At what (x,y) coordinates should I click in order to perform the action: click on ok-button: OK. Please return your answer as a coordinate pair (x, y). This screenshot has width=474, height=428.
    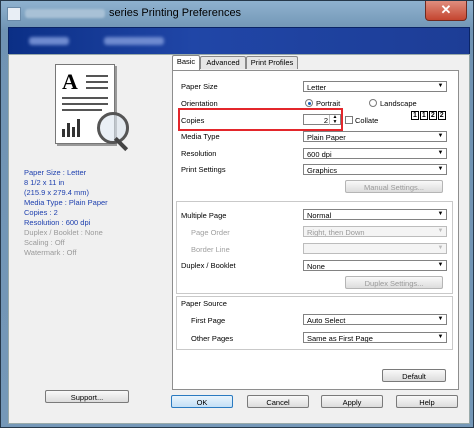
    Looking at the image, I should click on (202, 401).